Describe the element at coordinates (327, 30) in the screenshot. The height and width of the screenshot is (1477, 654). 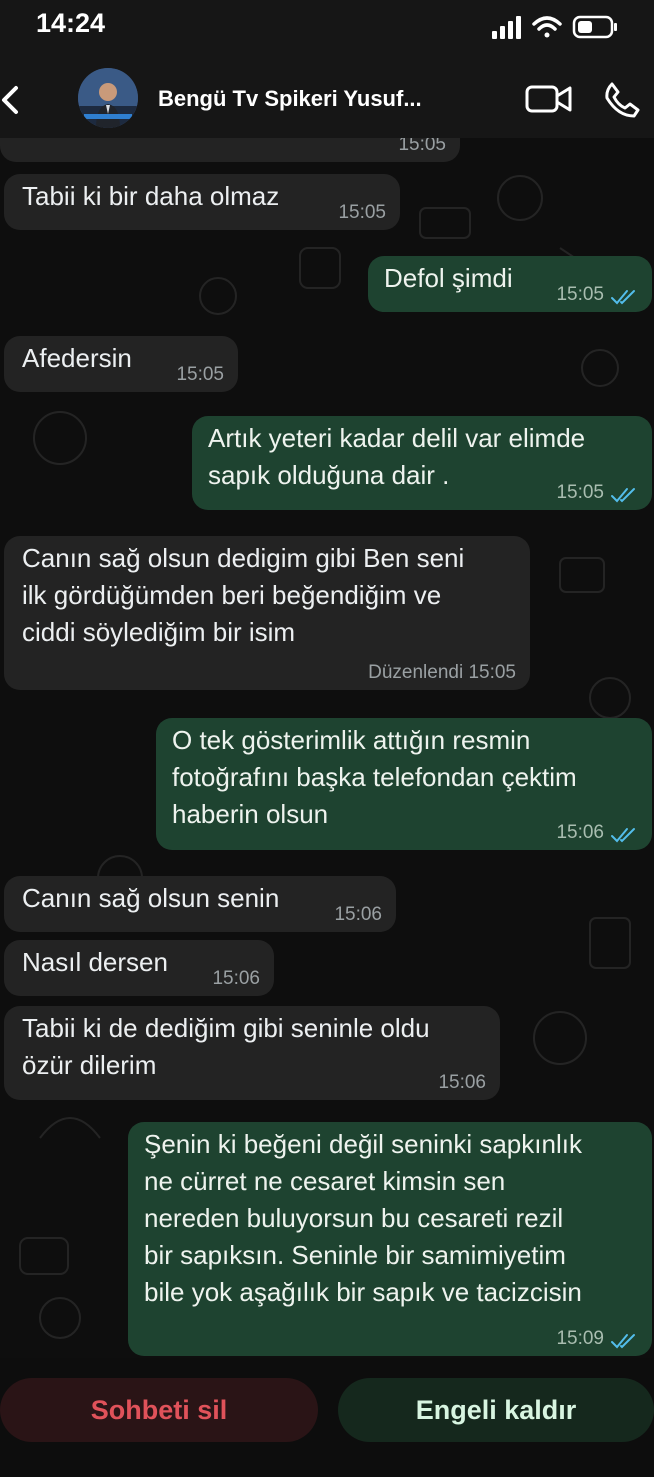
I see `status-bar: 14:24` at that location.